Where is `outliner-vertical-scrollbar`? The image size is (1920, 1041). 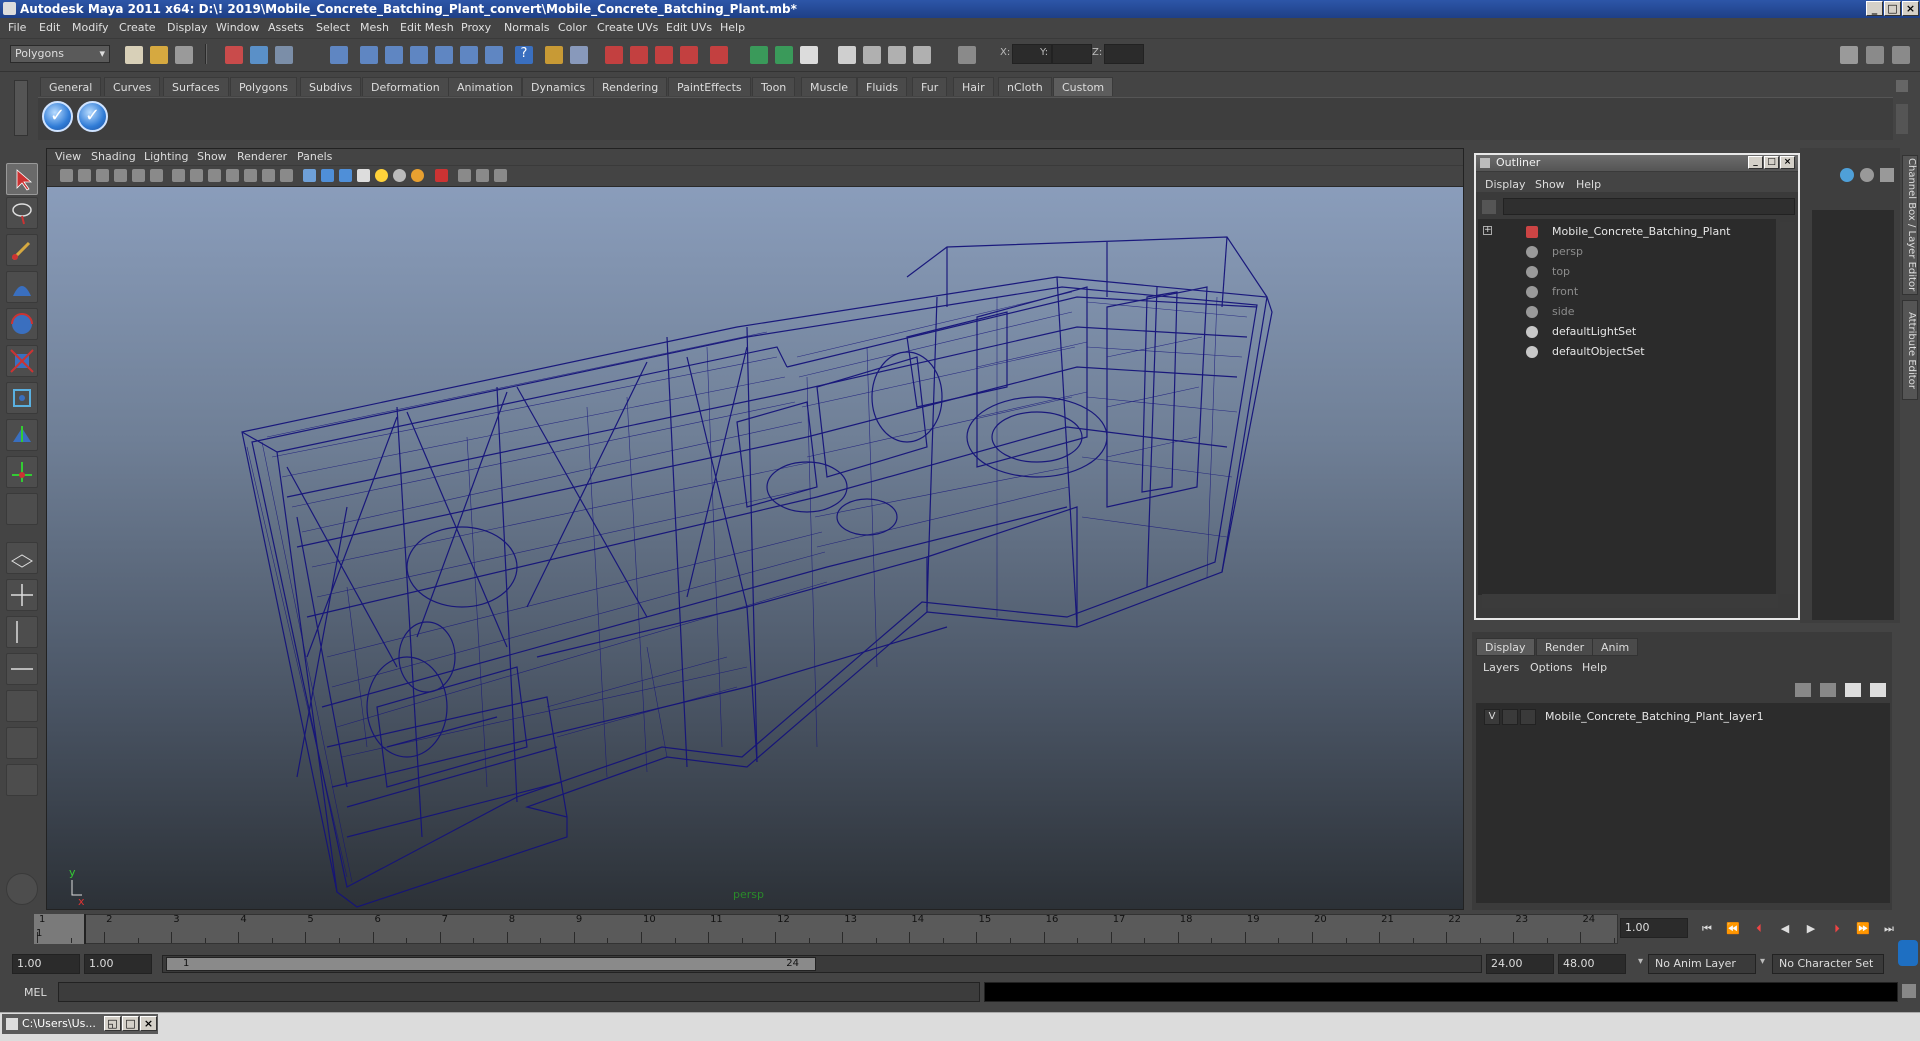 outliner-vertical-scrollbar is located at coordinates (1787, 408).